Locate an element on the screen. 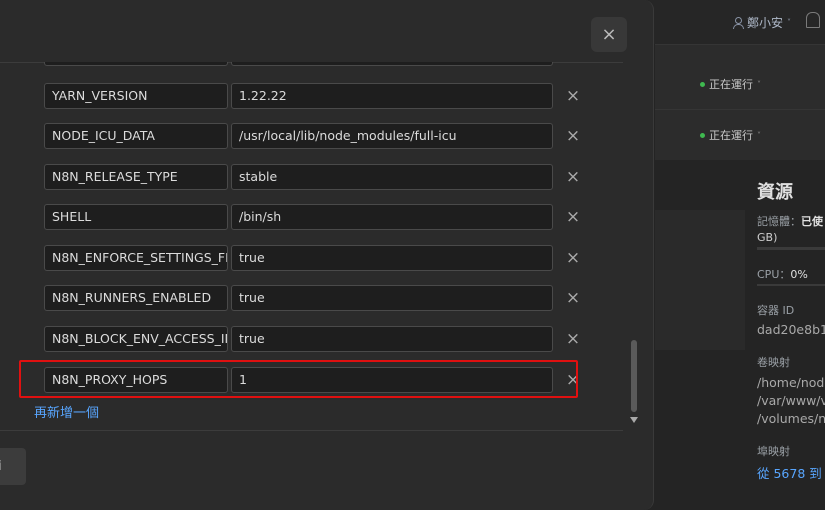 The image size is (825, 510). env-key-input: N8N_RELEASE_TYPE is located at coordinates (136, 177).